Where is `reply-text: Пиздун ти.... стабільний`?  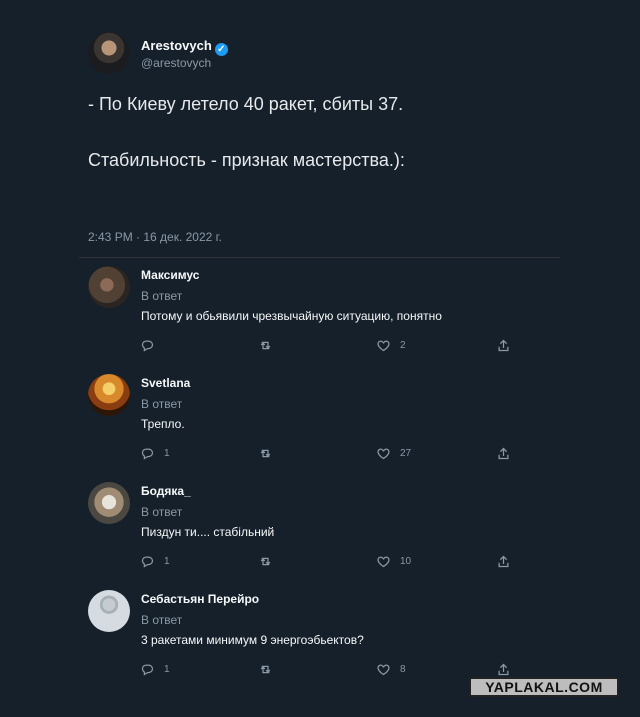 reply-text: Пиздун ти.... стабільний is located at coordinates (208, 532).